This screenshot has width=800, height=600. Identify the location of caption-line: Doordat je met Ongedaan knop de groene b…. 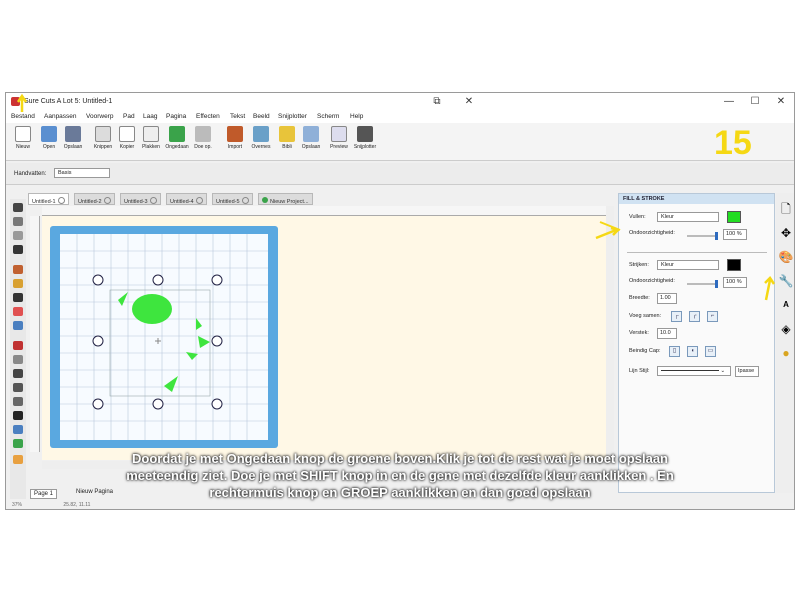
(400, 458).